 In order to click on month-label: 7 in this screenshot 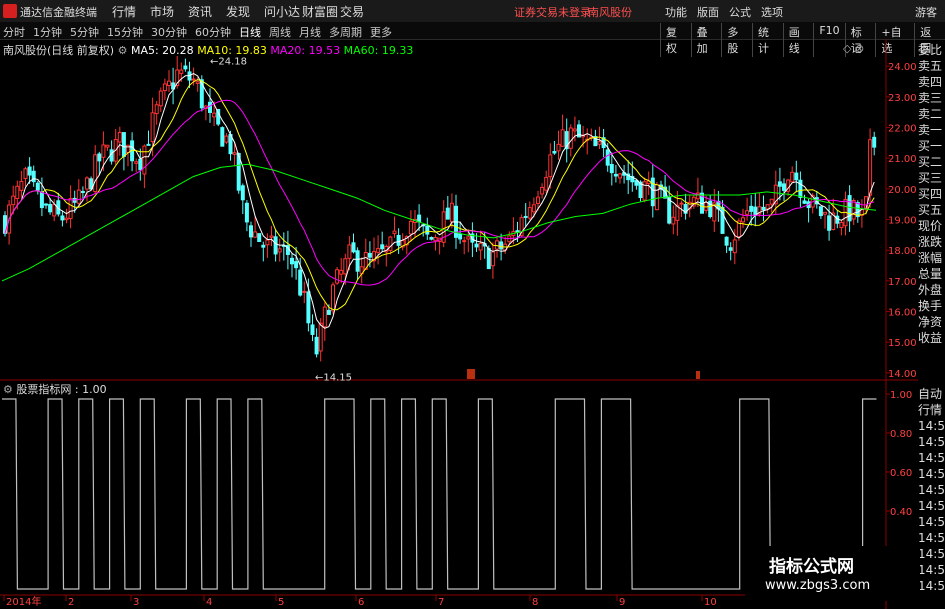, I will do `click(441, 602)`.